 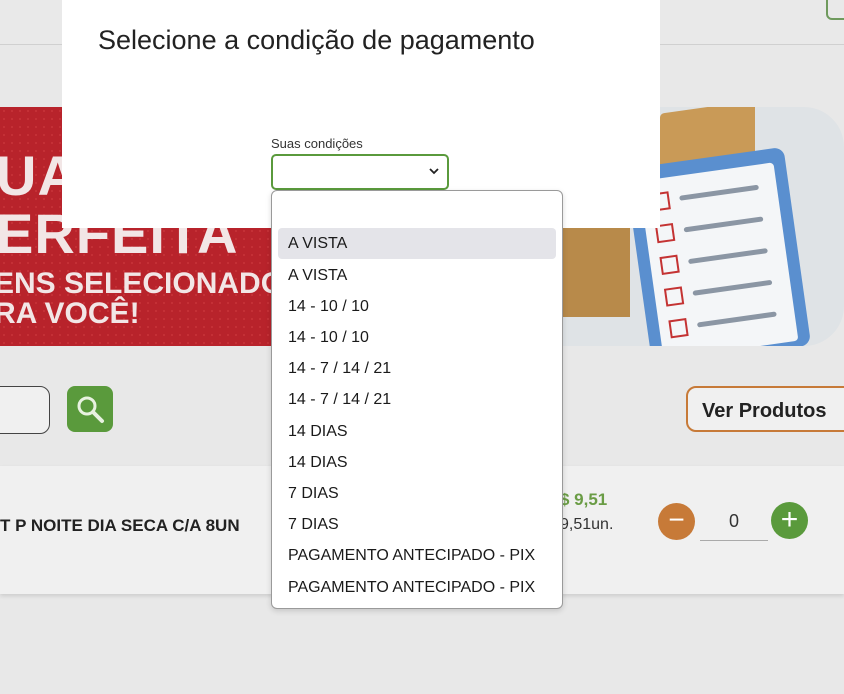 I want to click on increase-quantity-button: +, so click(x=789, y=520).